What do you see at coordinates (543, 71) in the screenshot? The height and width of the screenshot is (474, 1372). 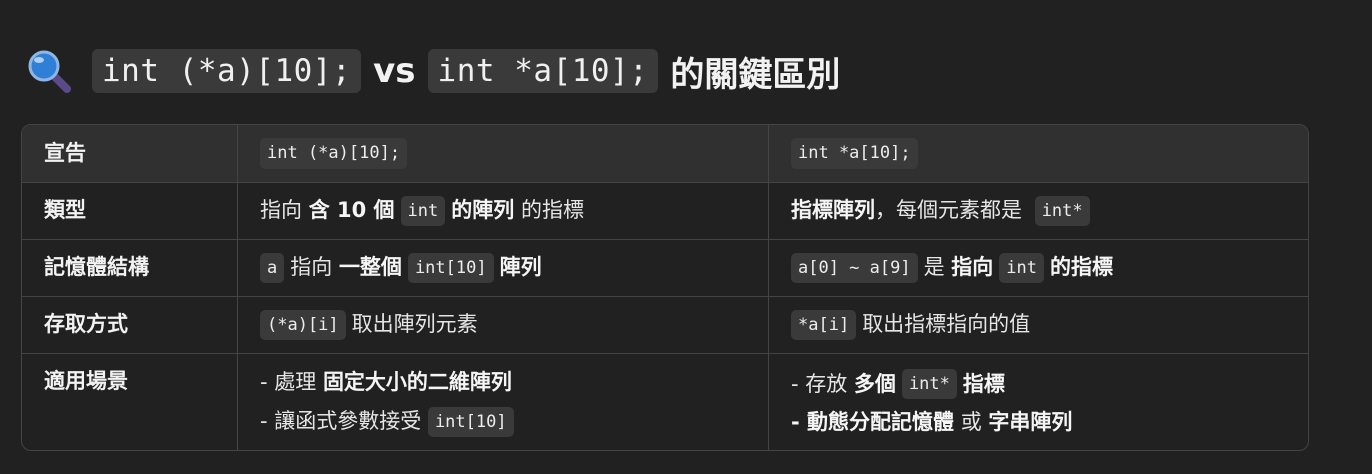 I see `title-code-array-of-pointers: int *a[10];` at bounding box center [543, 71].